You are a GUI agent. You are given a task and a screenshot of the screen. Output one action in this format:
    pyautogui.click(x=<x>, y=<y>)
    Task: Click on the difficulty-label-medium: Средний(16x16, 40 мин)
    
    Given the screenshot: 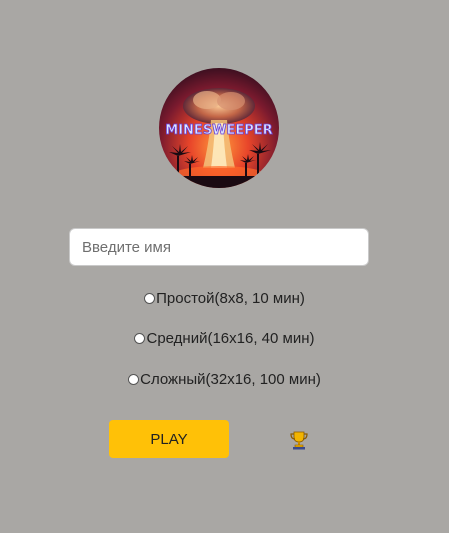 What is the action you would take?
    pyautogui.click(x=230, y=338)
    